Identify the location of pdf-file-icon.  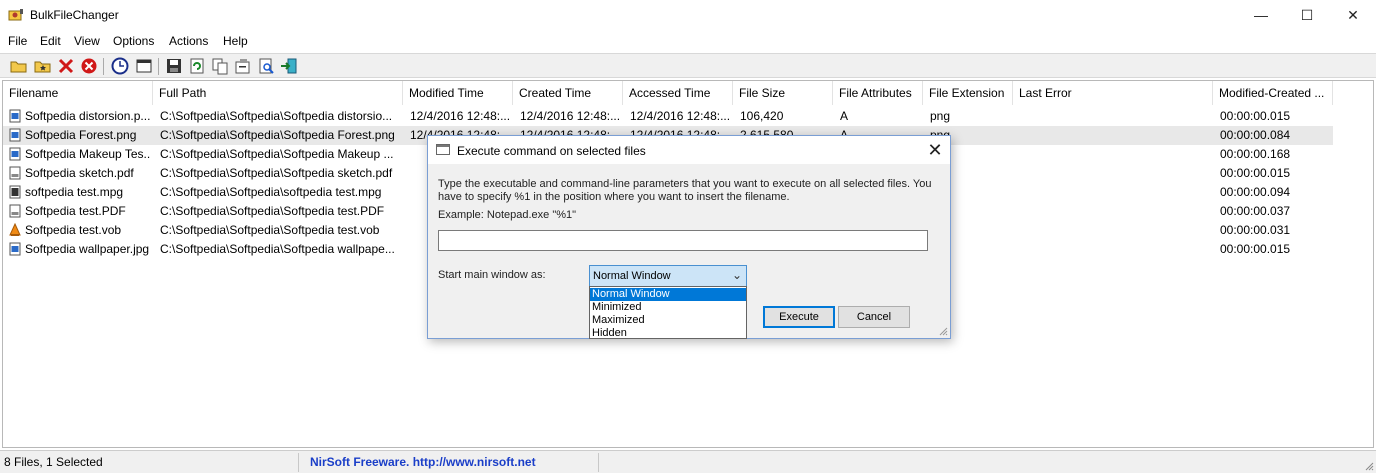
(15, 173).